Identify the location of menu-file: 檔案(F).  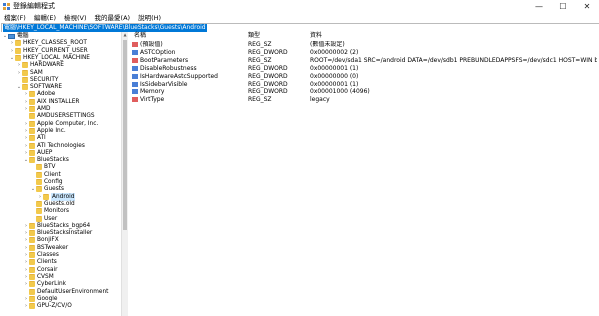
(15, 18).